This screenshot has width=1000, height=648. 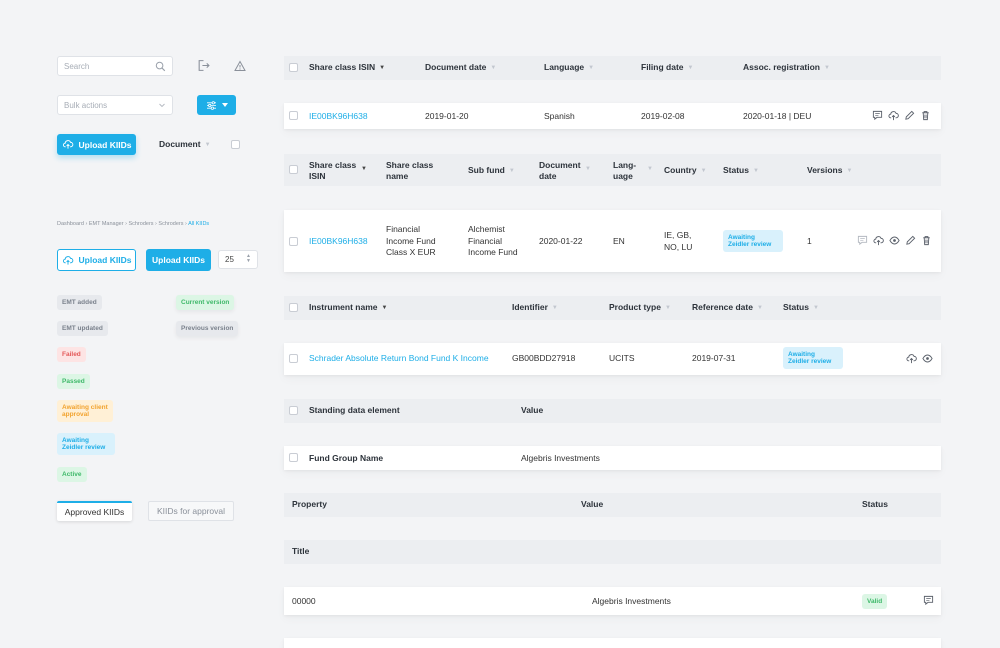 I want to click on col-identifier: Identifier ▼, so click(x=535, y=308).